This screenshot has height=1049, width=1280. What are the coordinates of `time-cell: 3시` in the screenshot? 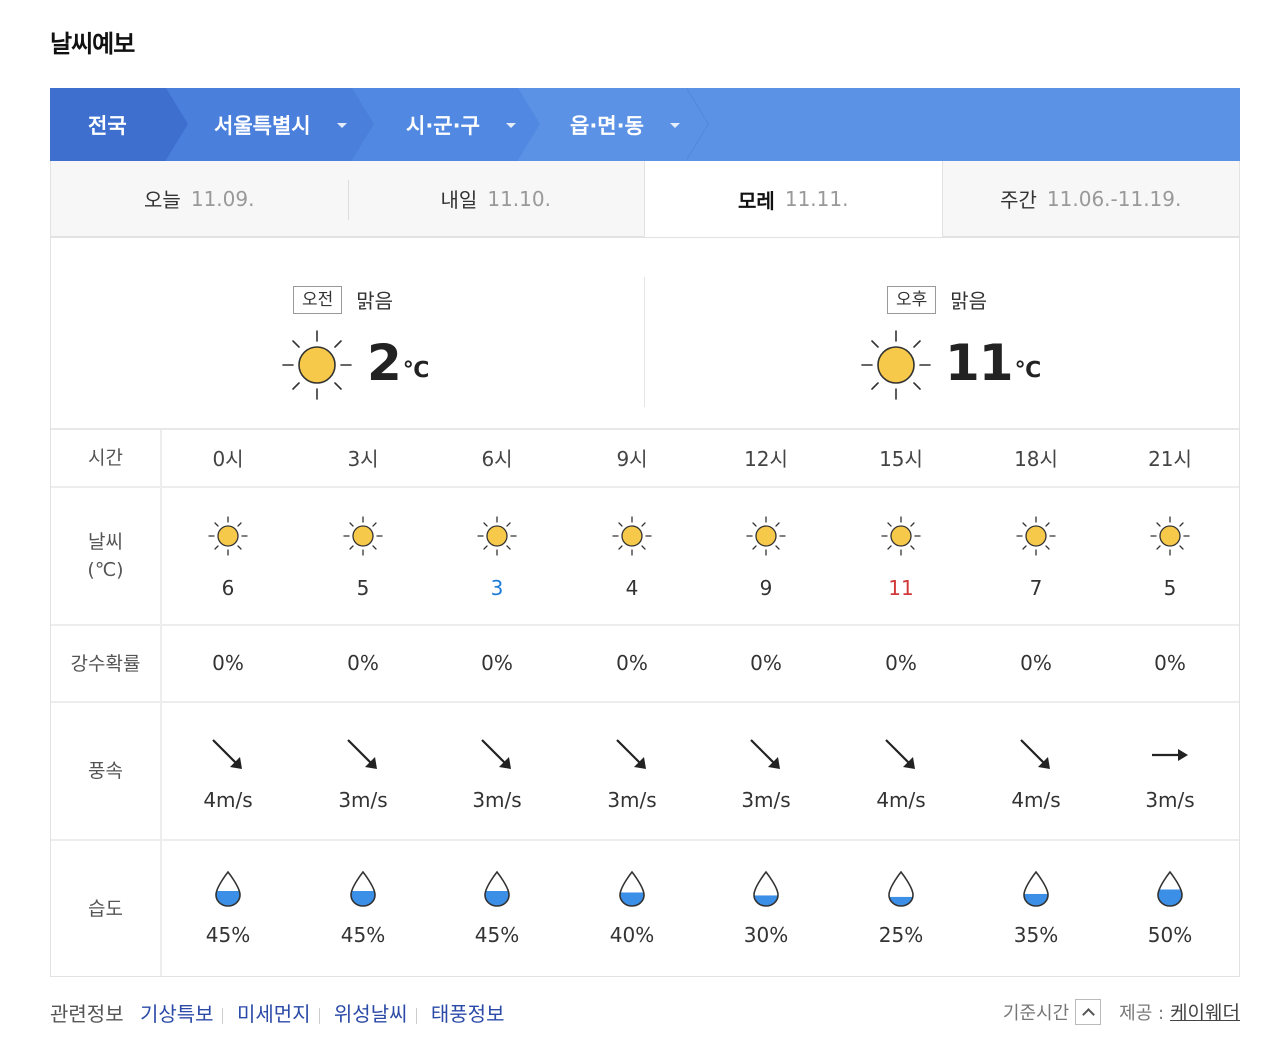 It's located at (363, 459).